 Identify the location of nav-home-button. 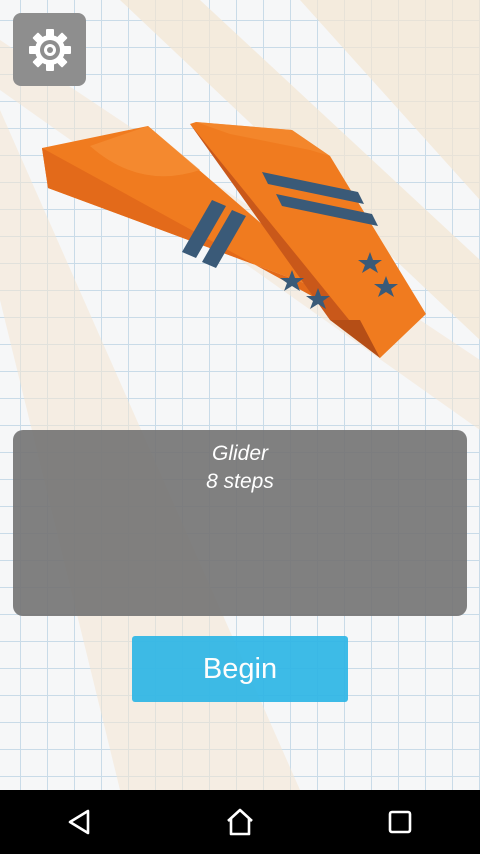
(240, 822).